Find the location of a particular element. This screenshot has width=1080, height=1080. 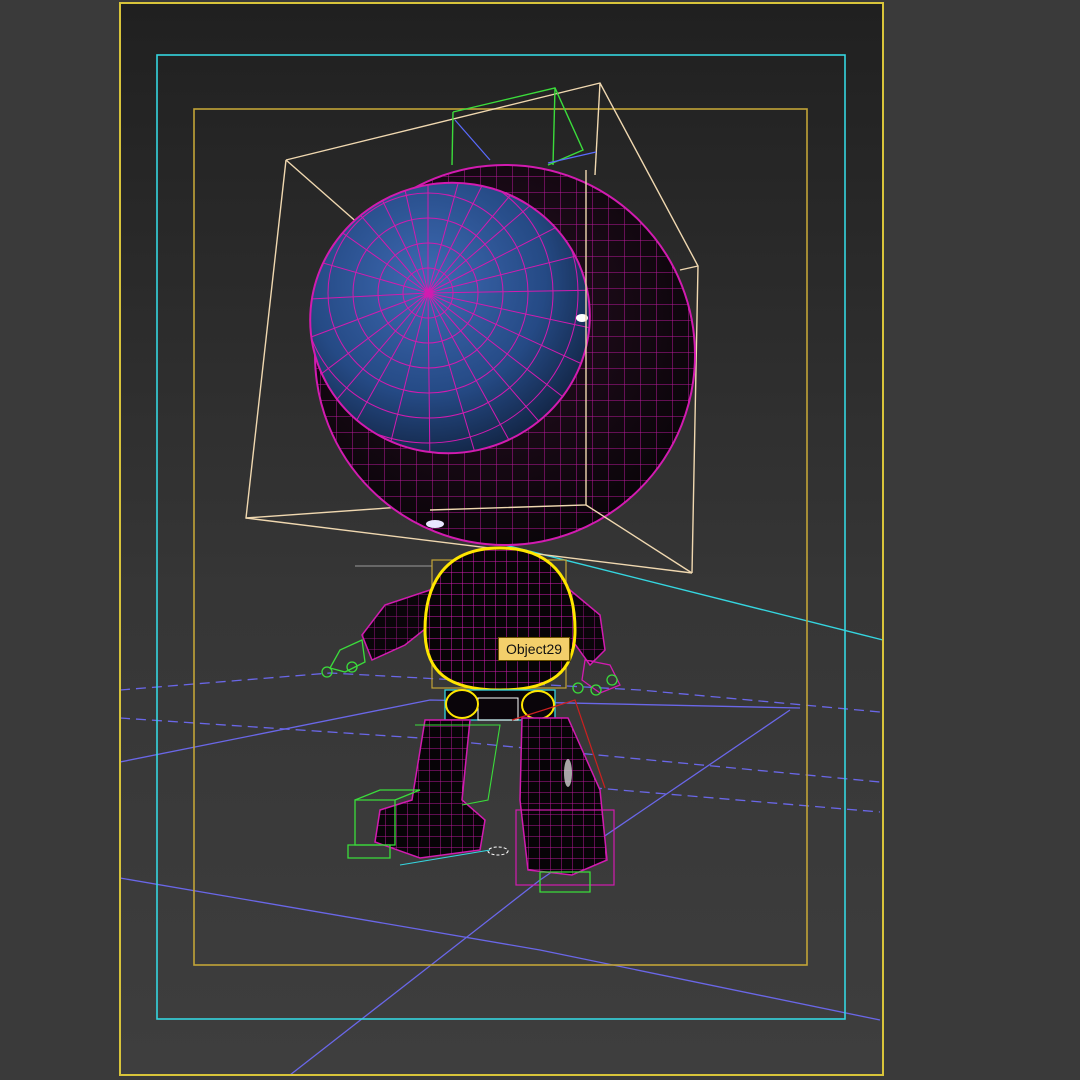

character-hips is located at coordinates (500, 705).